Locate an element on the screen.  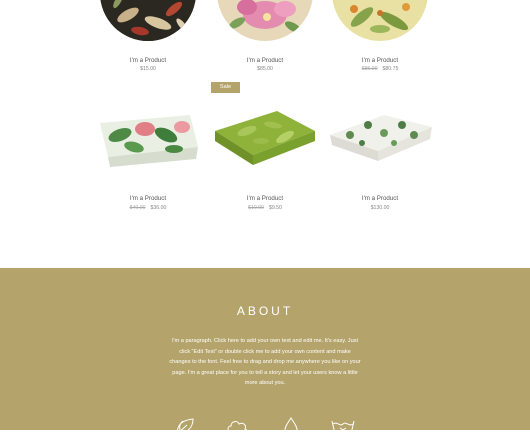
price-current: $36.00 is located at coordinates (158, 208).